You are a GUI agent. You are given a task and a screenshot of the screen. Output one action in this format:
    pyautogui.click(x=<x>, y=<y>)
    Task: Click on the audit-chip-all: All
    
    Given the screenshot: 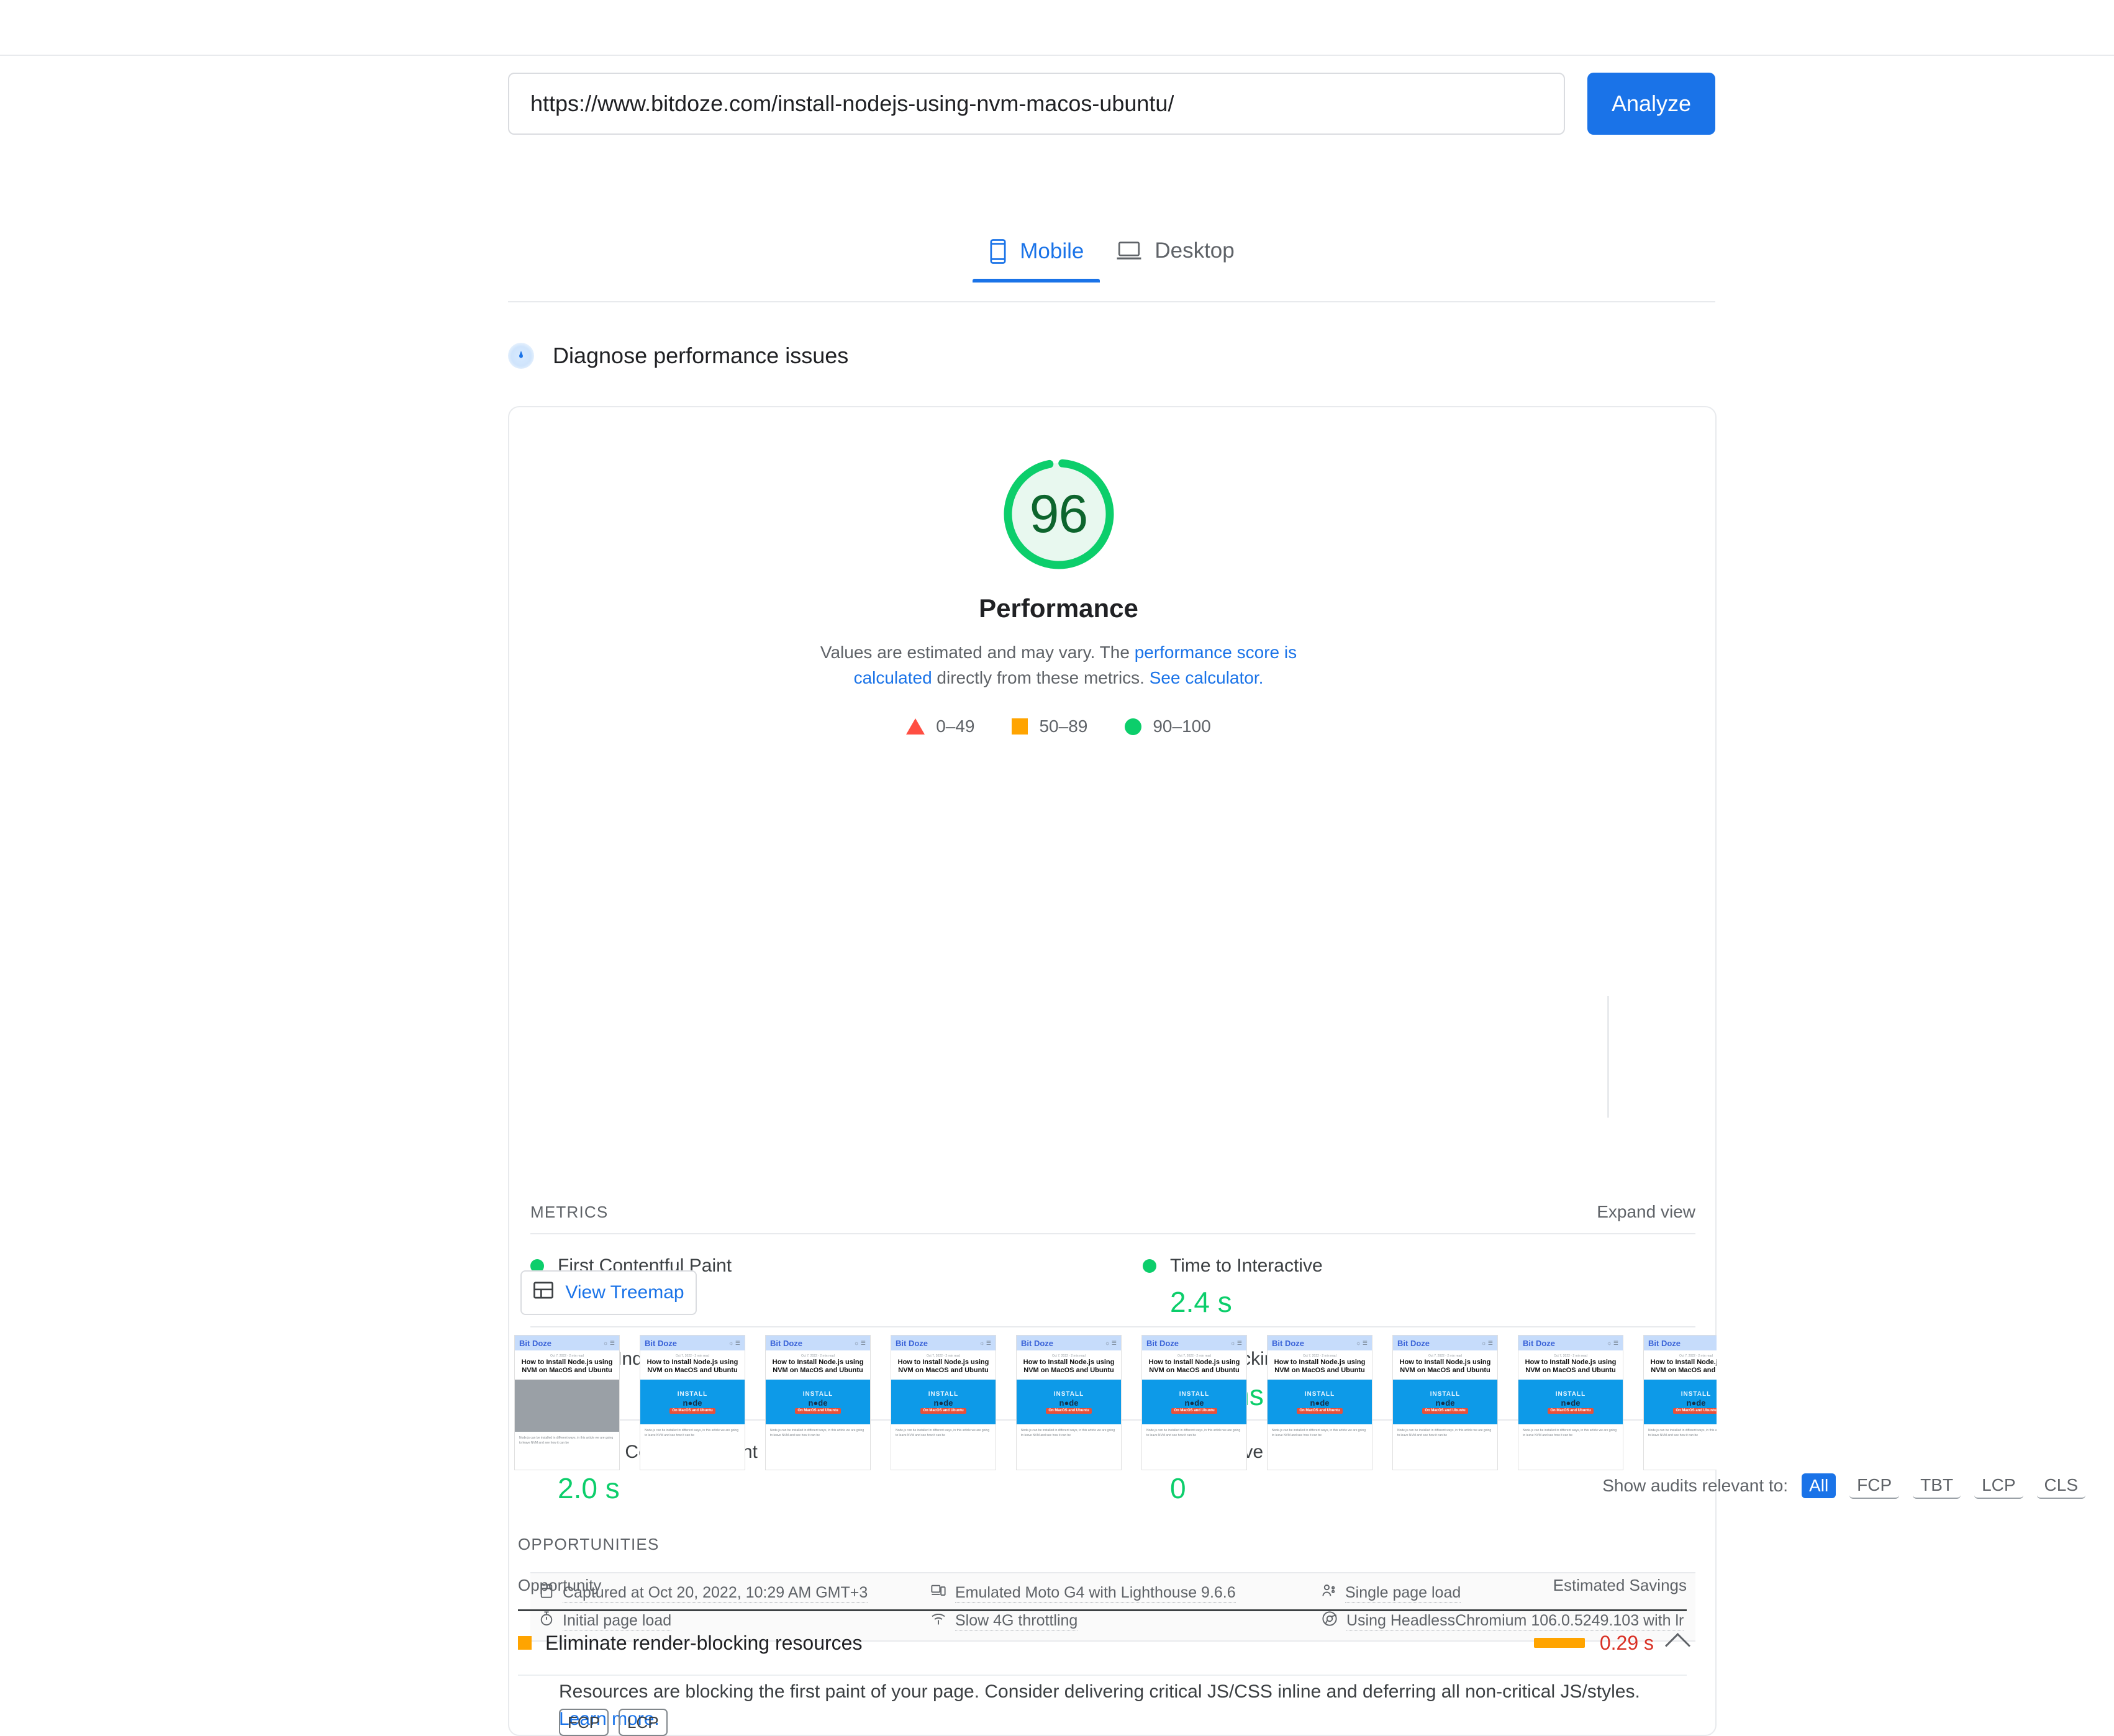 What is the action you would take?
    pyautogui.click(x=1819, y=1485)
    